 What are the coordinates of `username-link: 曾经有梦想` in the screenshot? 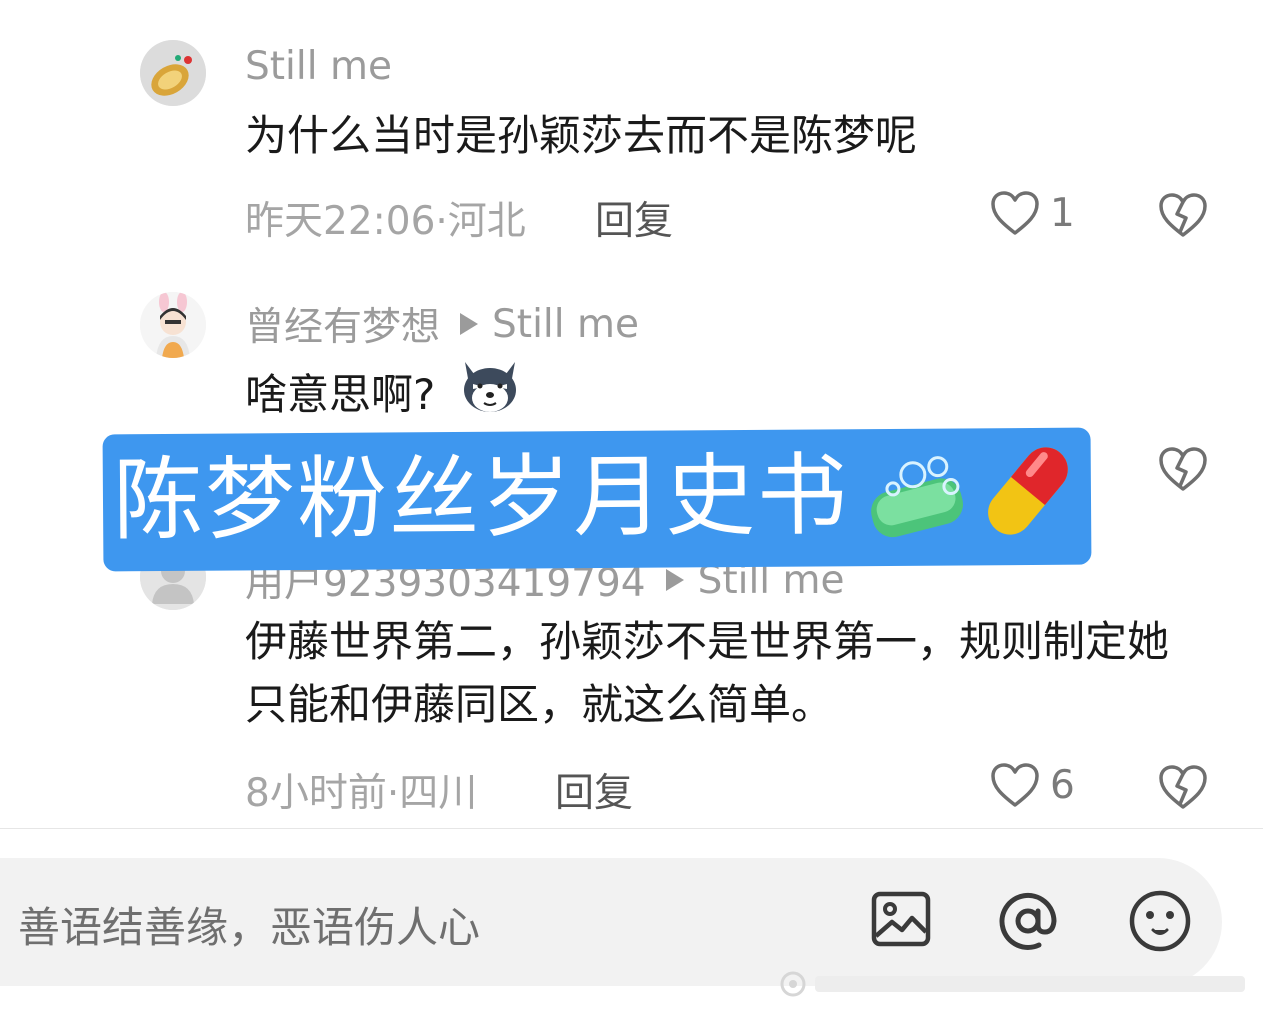 It's located at (342, 324).